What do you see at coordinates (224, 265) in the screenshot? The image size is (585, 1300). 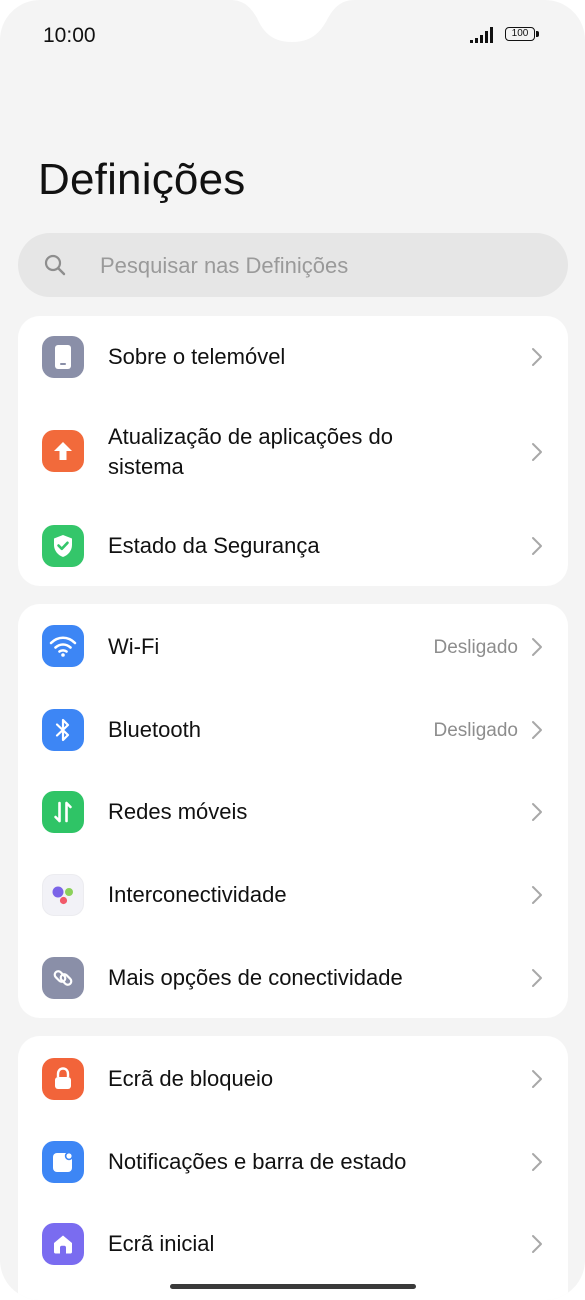 I see `search-placeholder: Pesquisar nas Definições` at bounding box center [224, 265].